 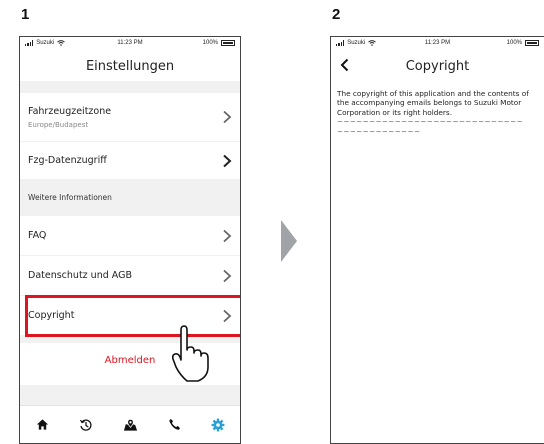 I want to click on nav-bar: Einstellungen, so click(x=130, y=66).